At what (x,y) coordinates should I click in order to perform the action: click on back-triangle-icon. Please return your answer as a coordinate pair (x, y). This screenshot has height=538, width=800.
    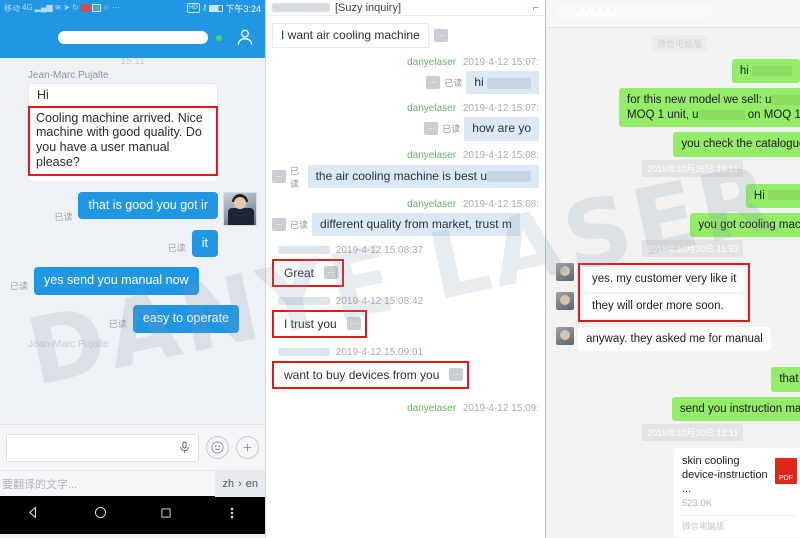
    Looking at the image, I should click on (33, 515).